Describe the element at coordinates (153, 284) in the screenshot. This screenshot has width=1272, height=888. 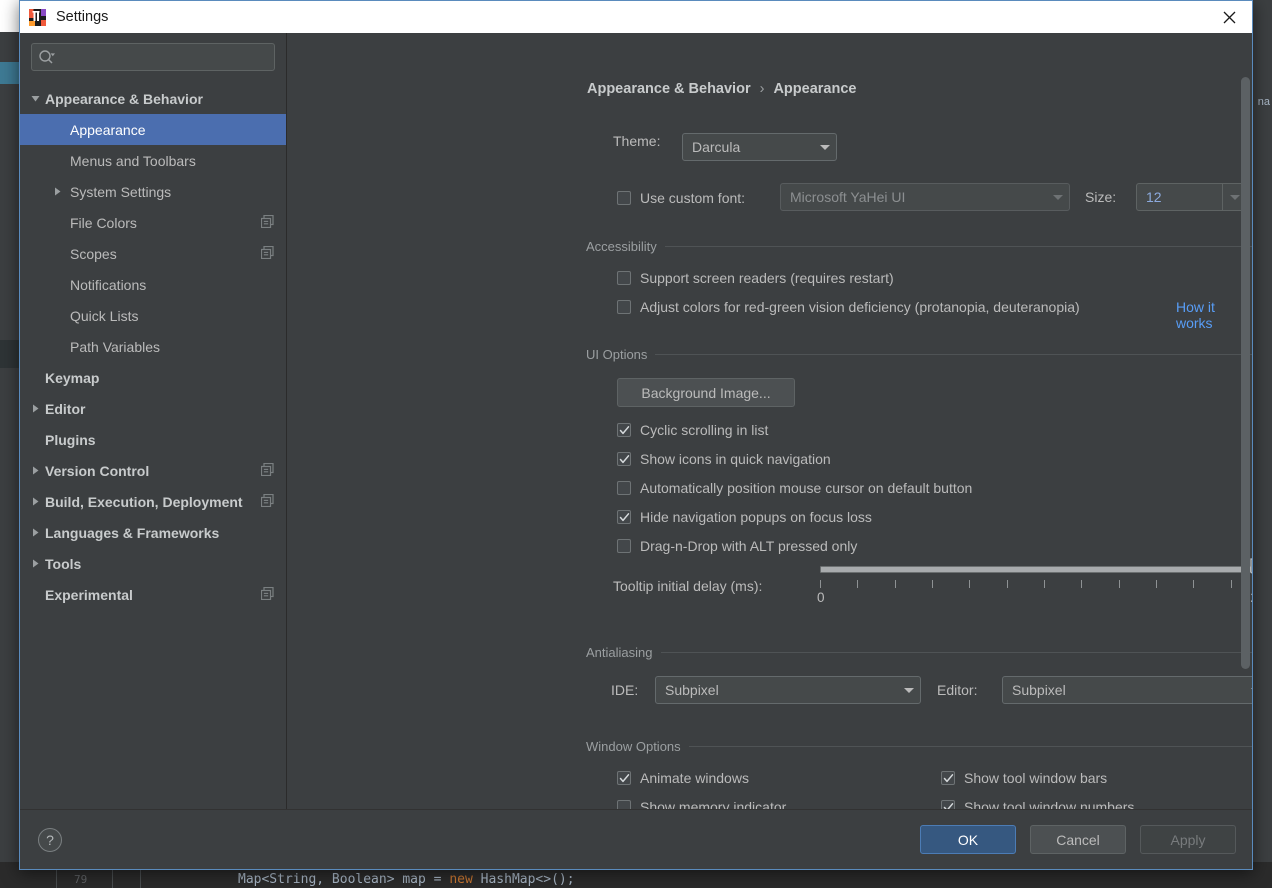
I see `sidebar-item-notifications: Notifications` at that location.